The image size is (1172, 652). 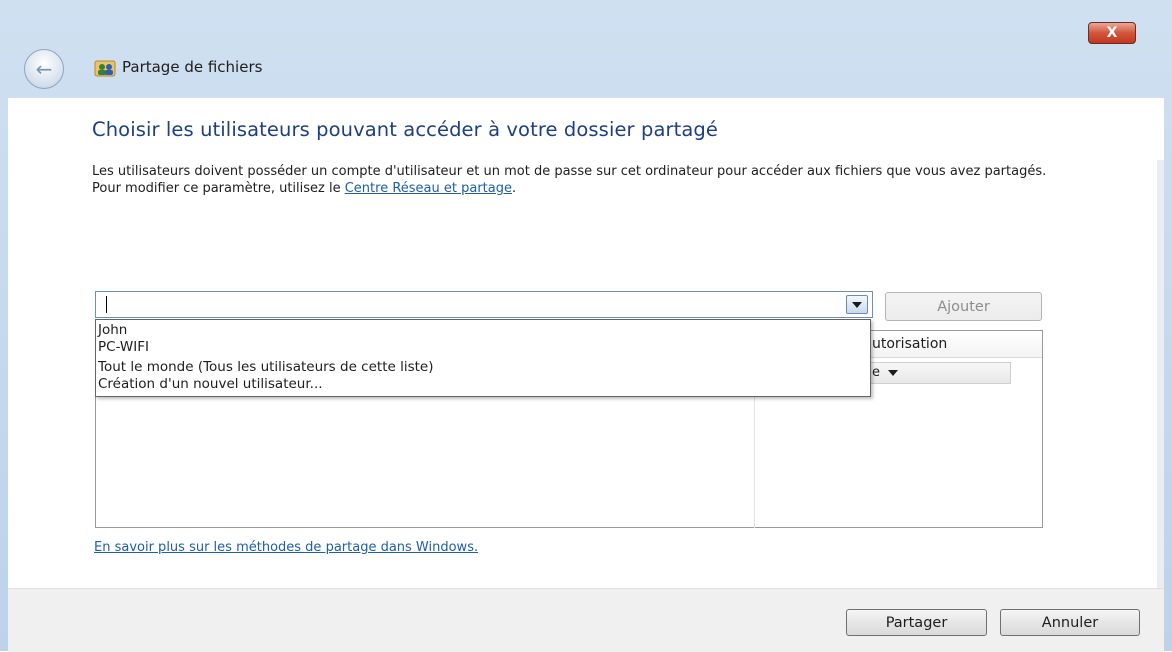 What do you see at coordinates (963, 306) in the screenshot?
I see `add-button: Ajouter` at bounding box center [963, 306].